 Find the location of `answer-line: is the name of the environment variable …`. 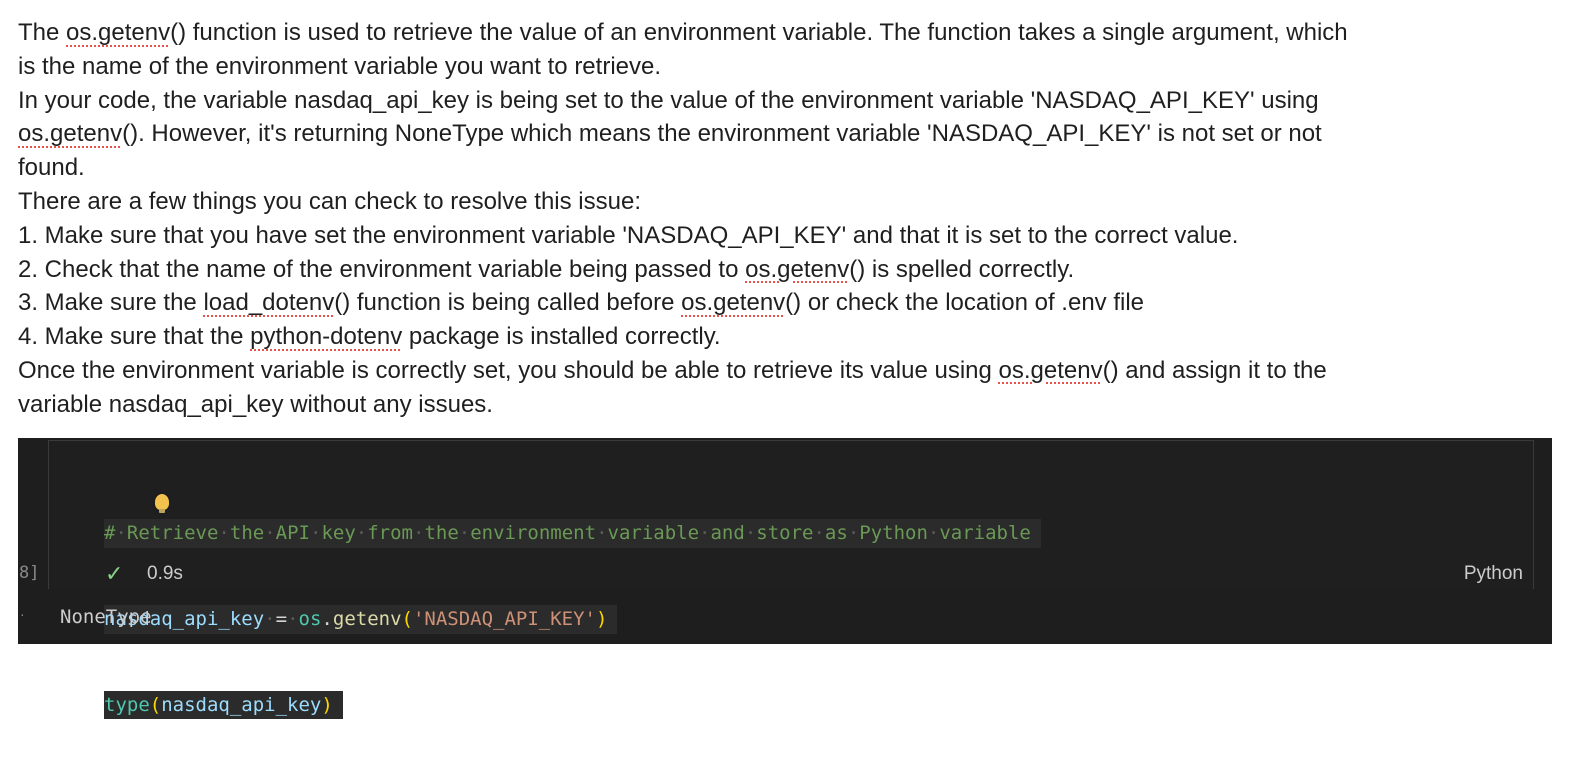

answer-line: is the name of the environment variable … is located at coordinates (340, 66).